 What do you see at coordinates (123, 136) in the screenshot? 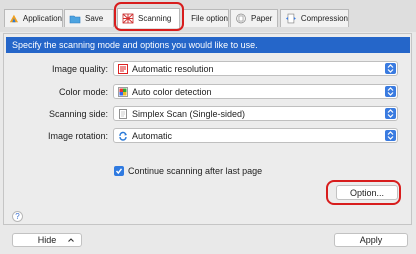
I see `rotate-icon` at bounding box center [123, 136].